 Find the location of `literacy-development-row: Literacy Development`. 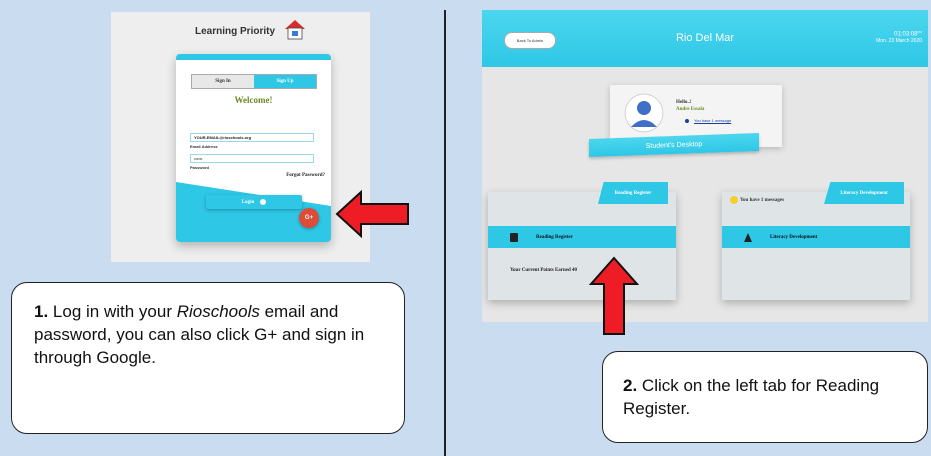

literacy-development-row: Literacy Development is located at coordinates (816, 237).